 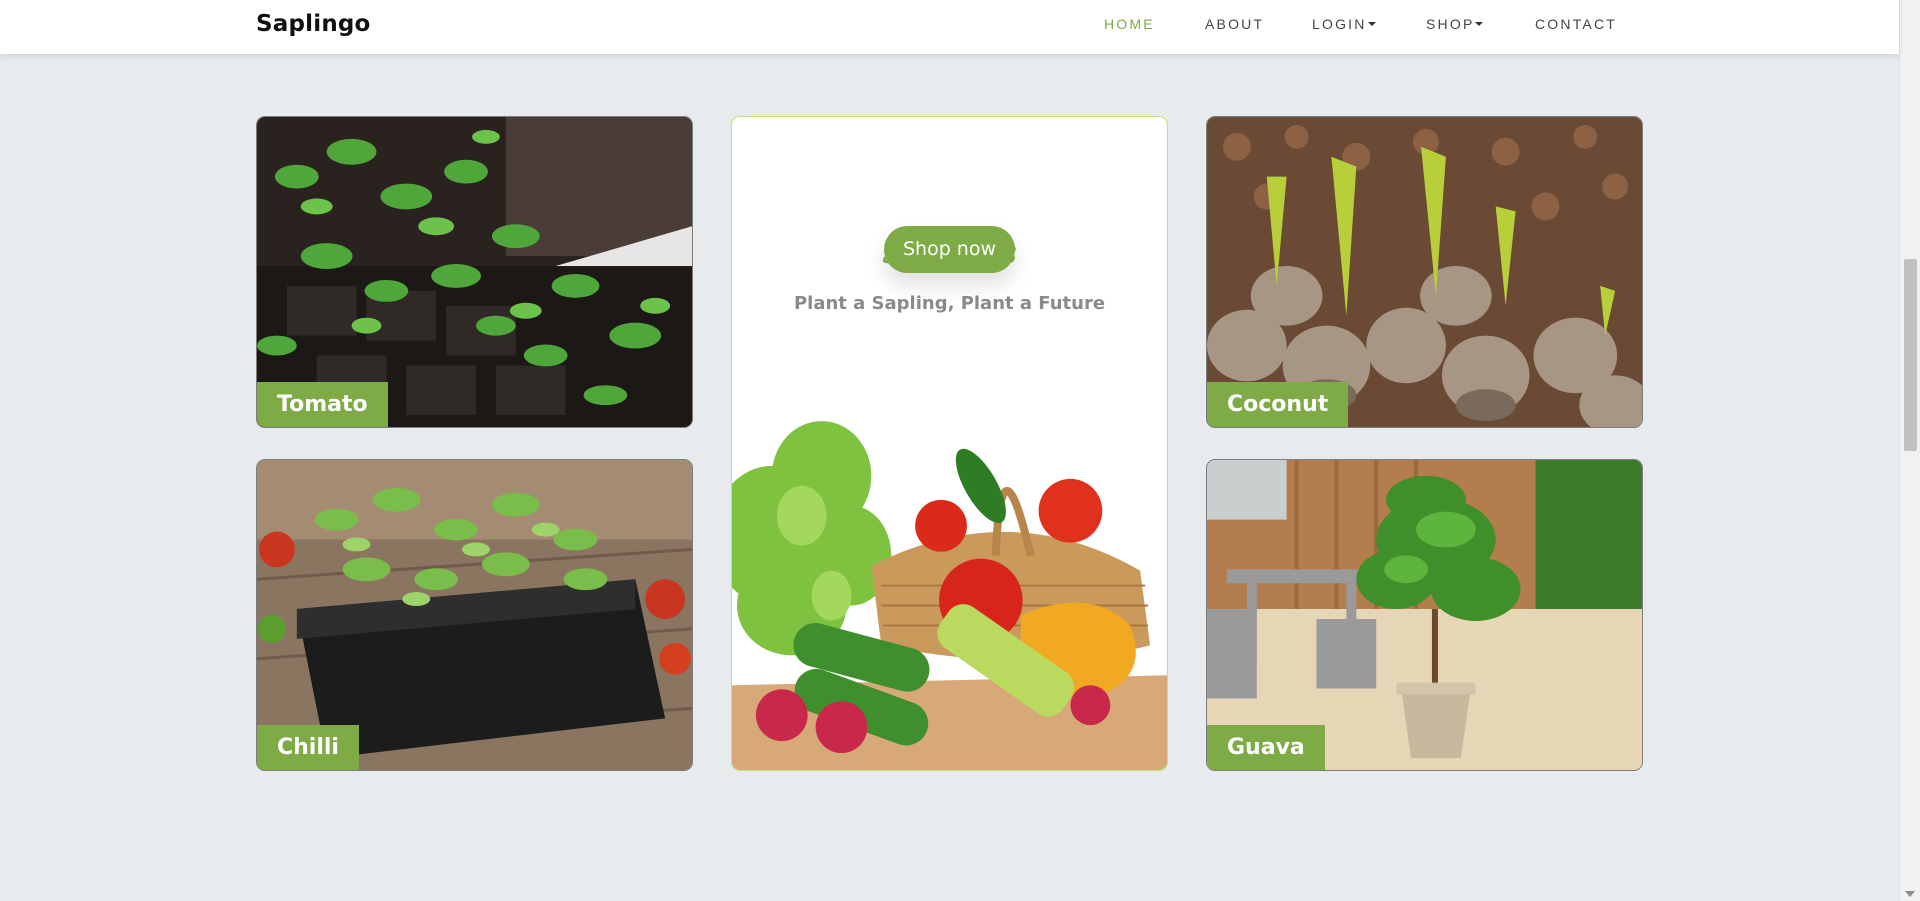 I want to click on product-card-coconut: Coconut, so click(x=1424, y=272).